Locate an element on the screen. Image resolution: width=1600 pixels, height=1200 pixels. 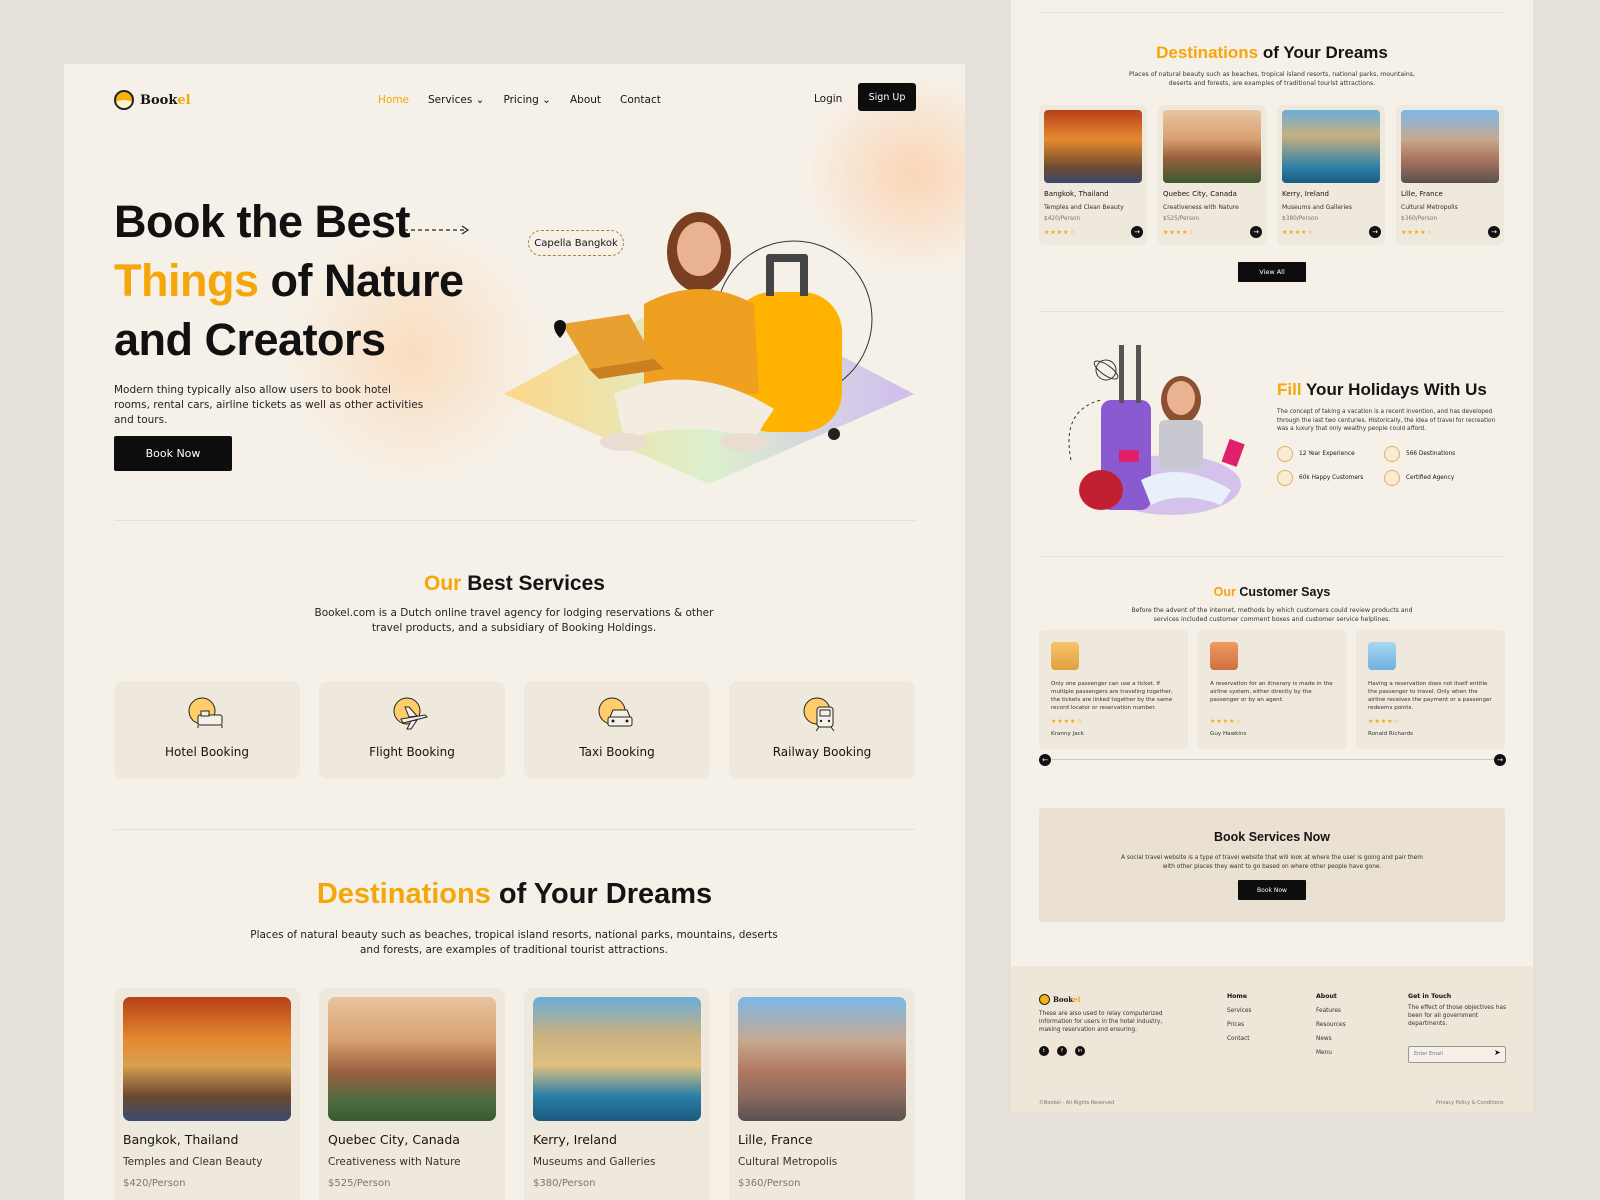
footer-link: Services is located at coordinates (1239, 1011).